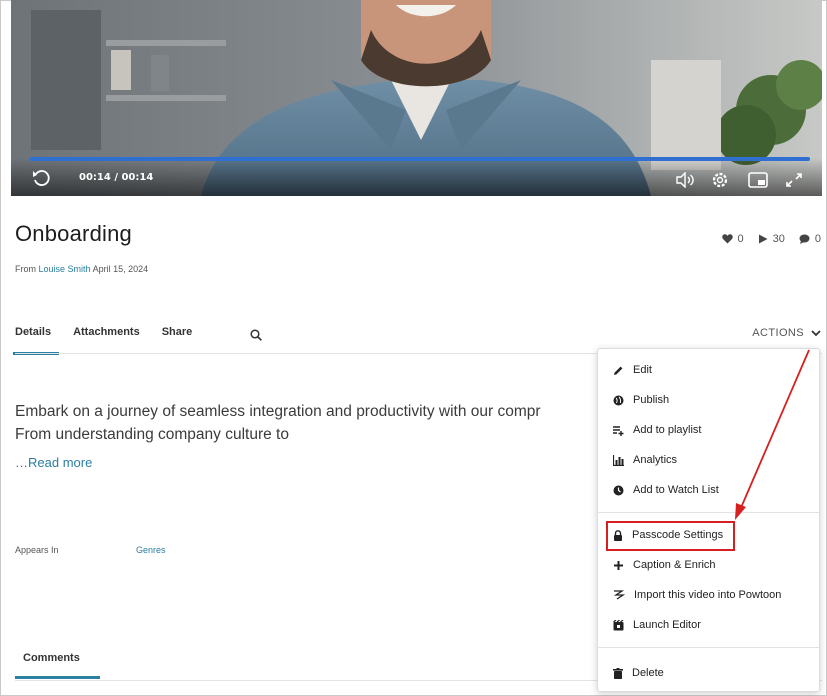  I want to click on menu-item-delete: Delete, so click(638, 673).